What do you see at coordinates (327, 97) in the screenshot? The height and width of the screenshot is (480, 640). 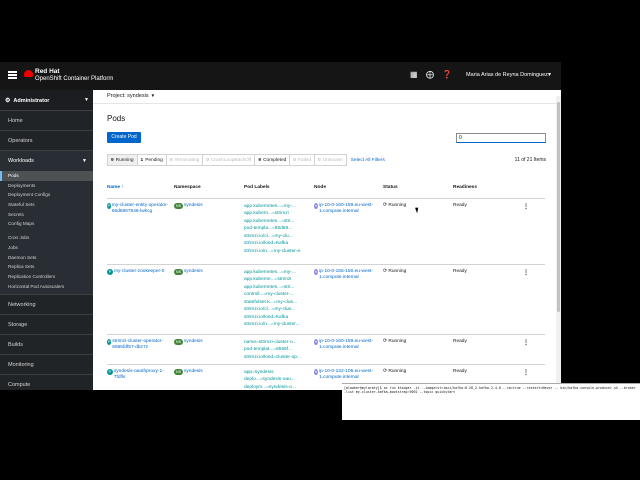 I see `project-selector: Project: syndesis ▼` at bounding box center [327, 97].